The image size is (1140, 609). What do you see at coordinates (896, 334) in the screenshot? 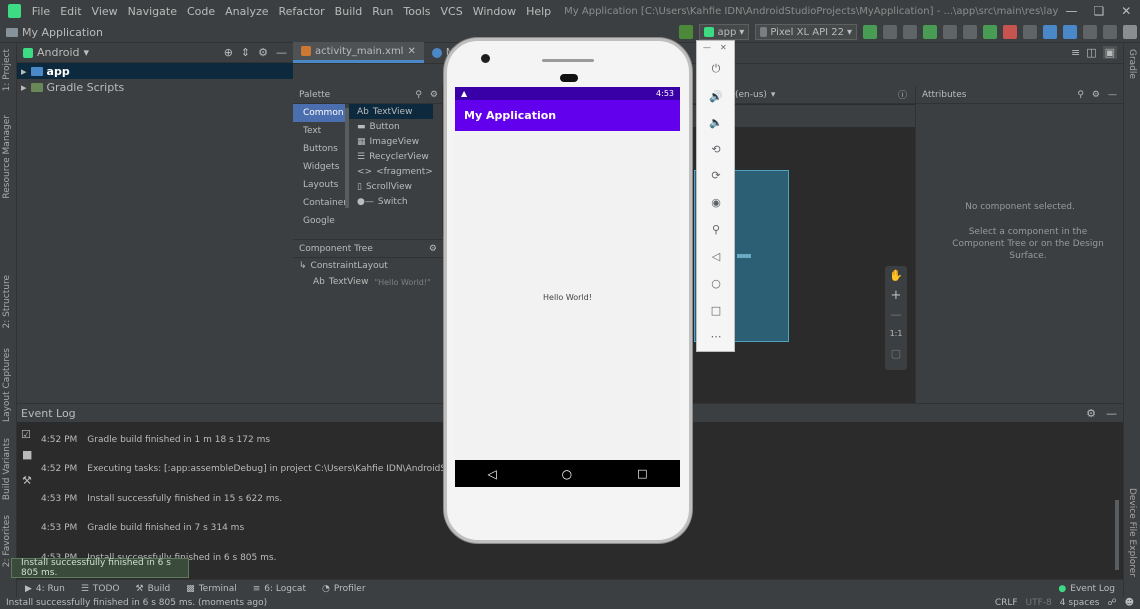
I see `zoom-actual-size: 1:1` at bounding box center [896, 334].